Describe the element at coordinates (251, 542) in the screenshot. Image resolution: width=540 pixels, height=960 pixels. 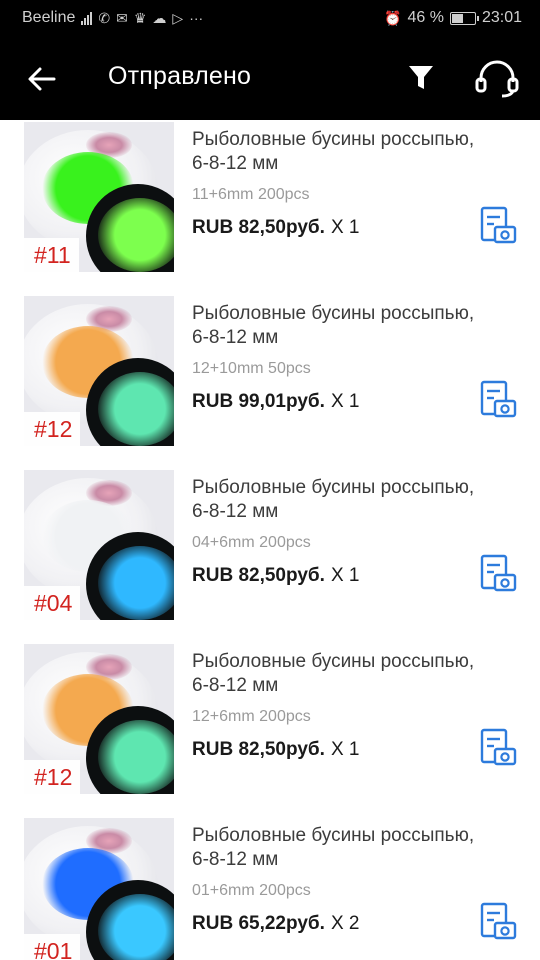
I see `product-variant: 04+6mm 200pcs` at that location.